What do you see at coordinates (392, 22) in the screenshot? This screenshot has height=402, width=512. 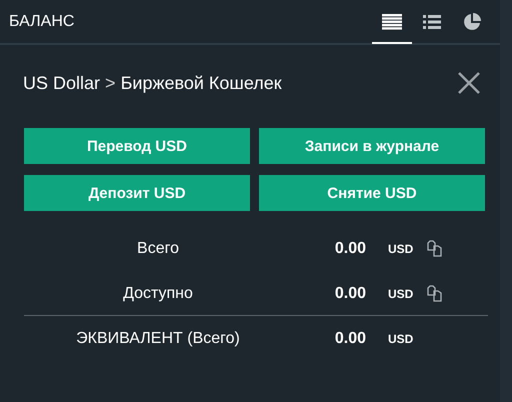 I see `table-icon` at bounding box center [392, 22].